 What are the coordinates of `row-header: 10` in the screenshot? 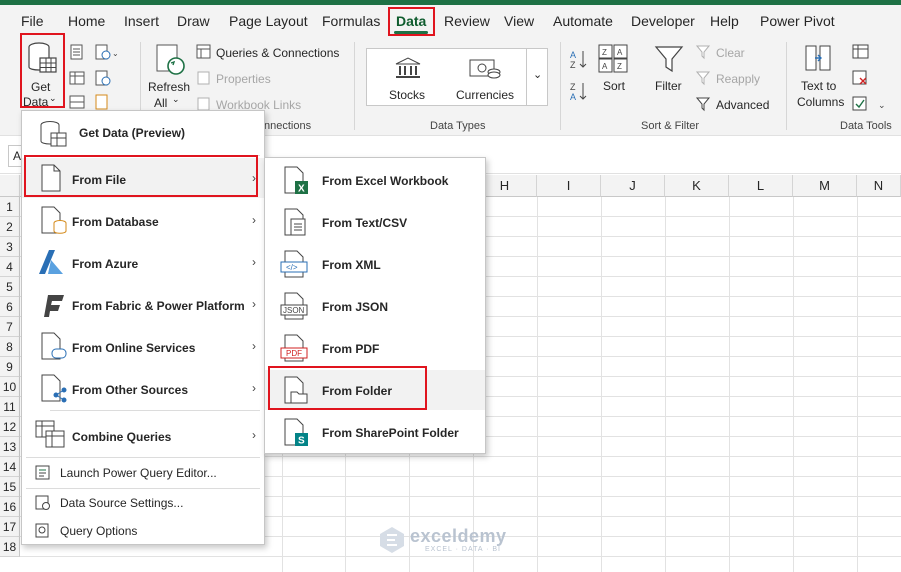 It's located at (10, 387).